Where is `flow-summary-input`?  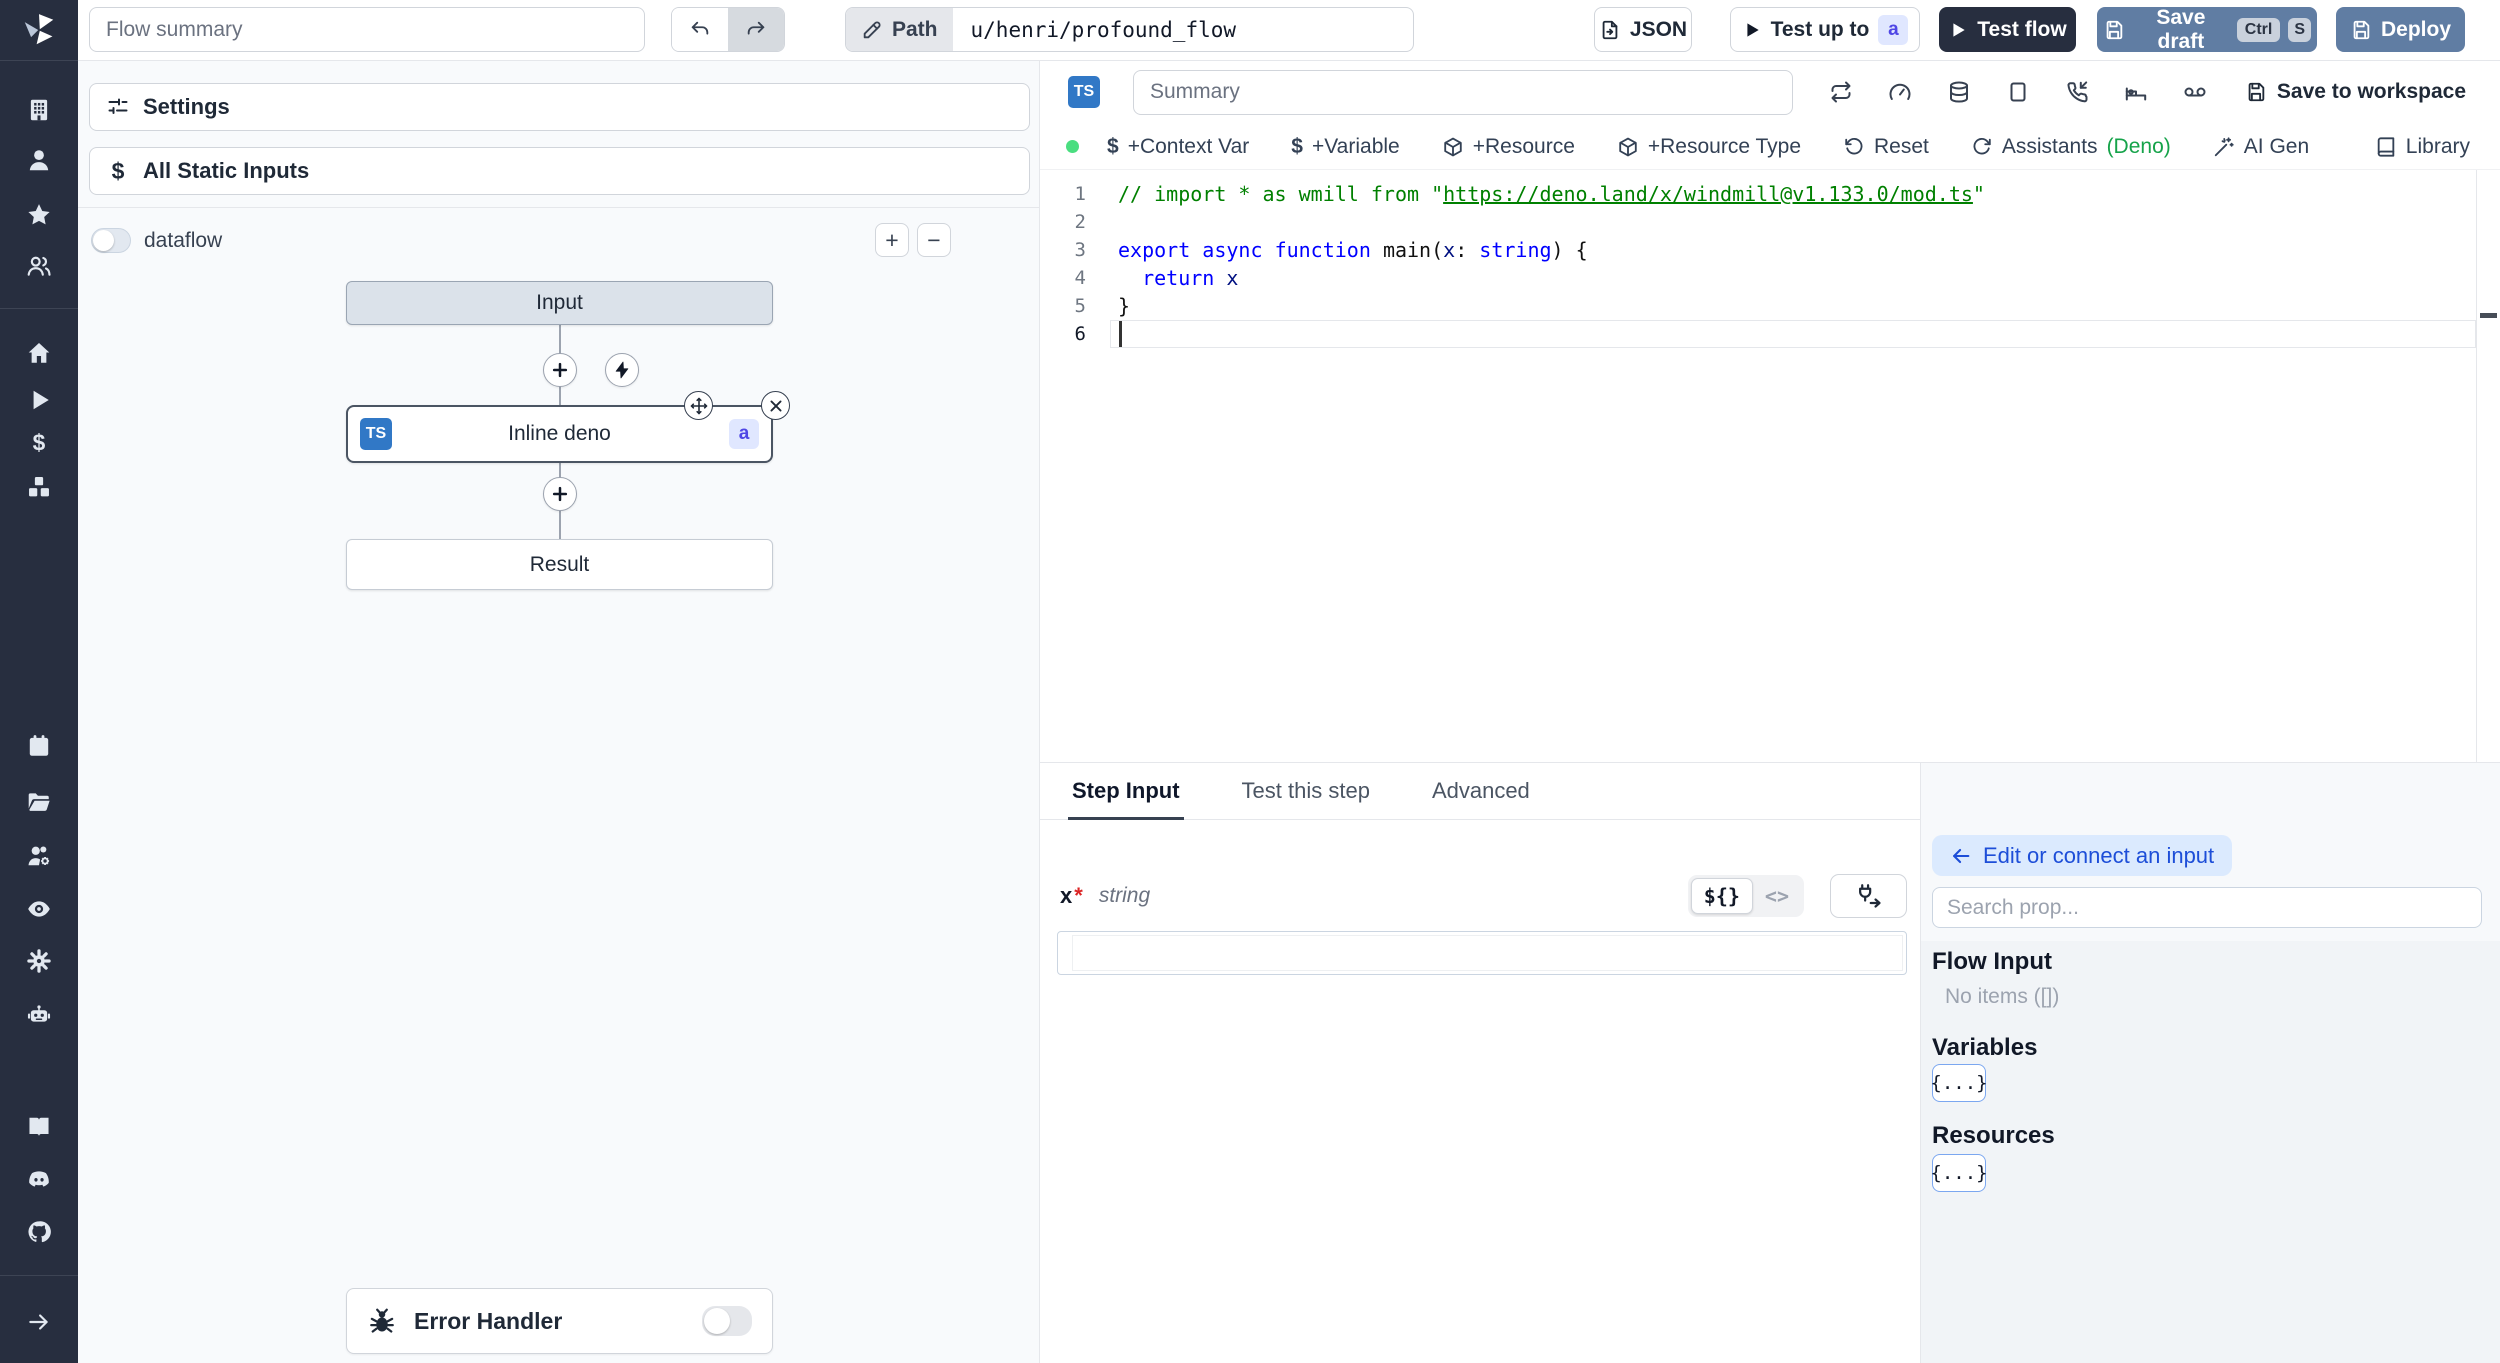
flow-summary-input is located at coordinates (367, 29).